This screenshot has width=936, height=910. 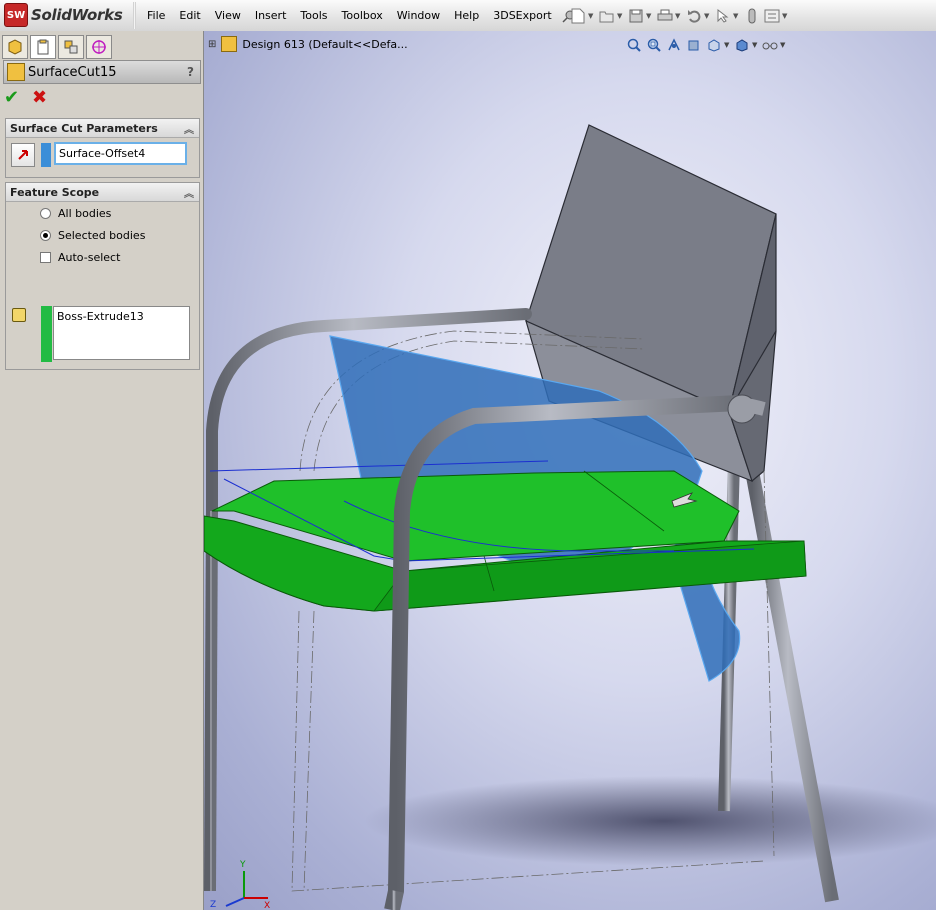 What do you see at coordinates (189, 15) in the screenshot?
I see `menu-edit: Edit` at bounding box center [189, 15].